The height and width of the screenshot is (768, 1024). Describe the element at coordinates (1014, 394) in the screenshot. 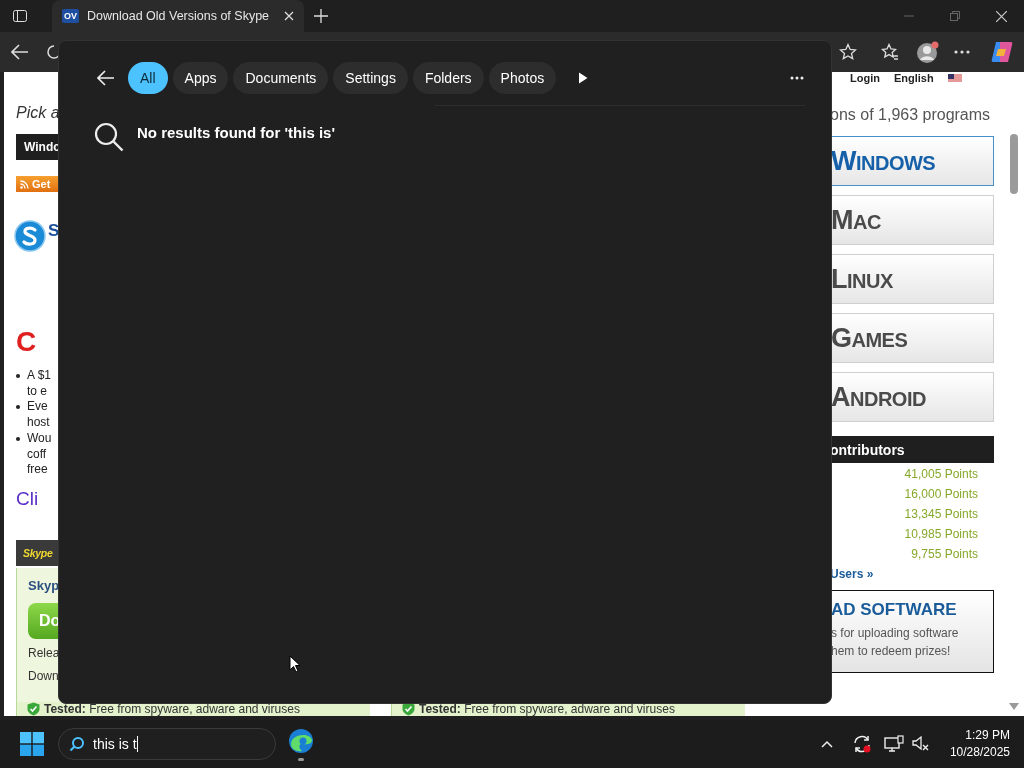

I see `scrollbar` at that location.